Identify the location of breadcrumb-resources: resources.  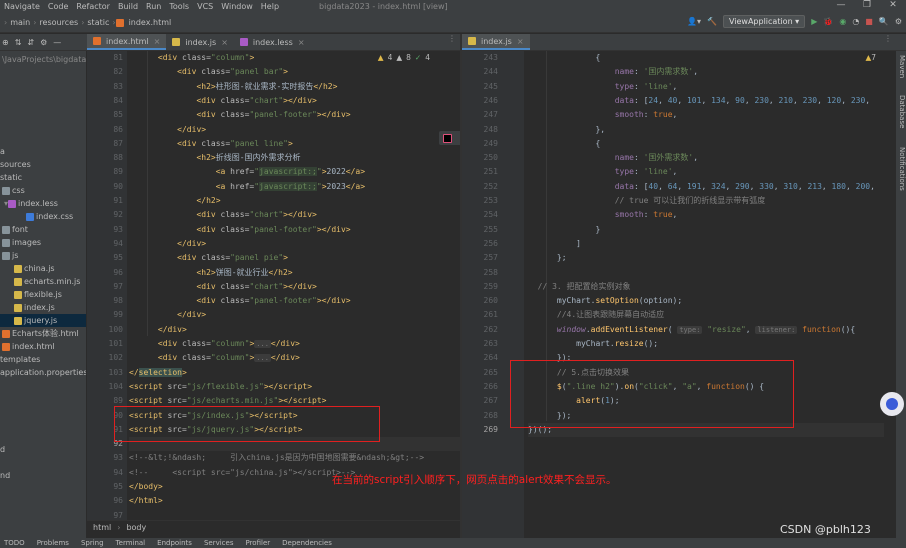
(58, 22).